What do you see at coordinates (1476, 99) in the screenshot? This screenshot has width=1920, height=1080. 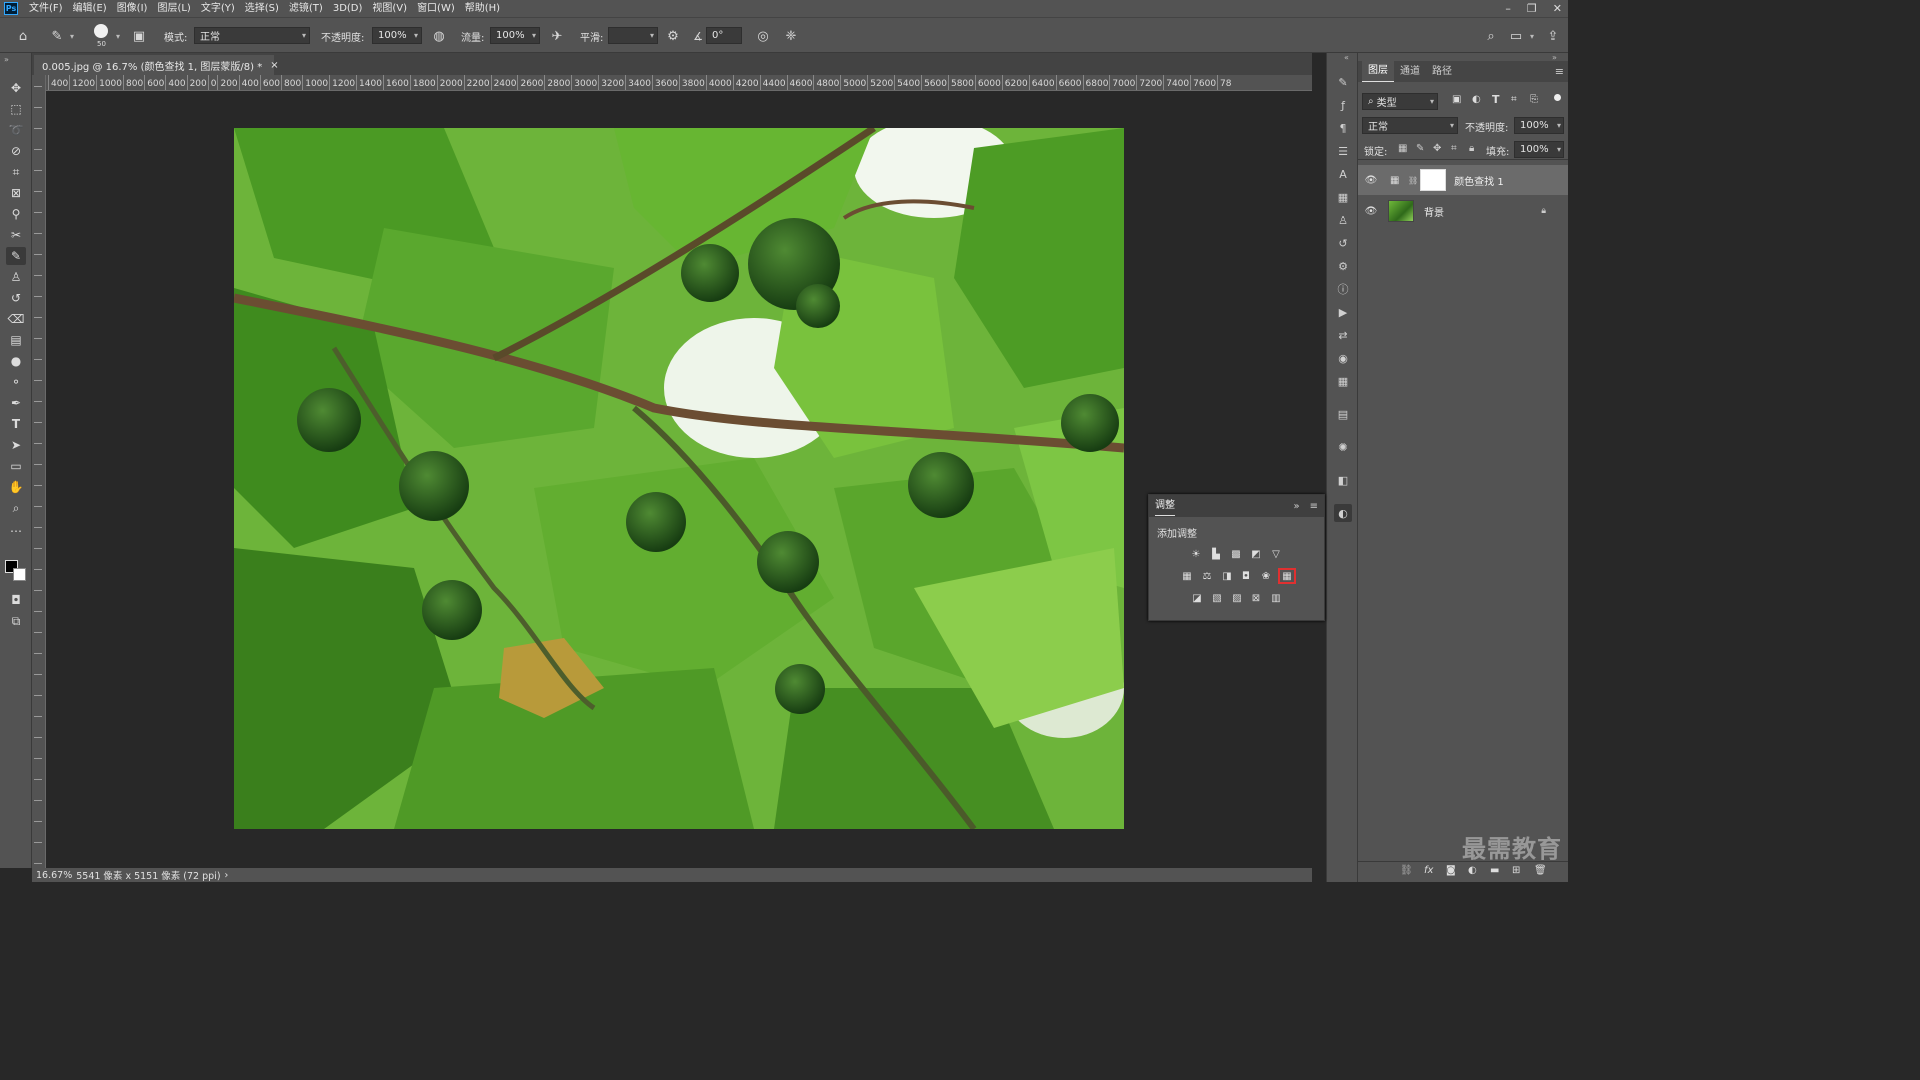 I see `filter-adjustment-icon: ◐` at bounding box center [1476, 99].